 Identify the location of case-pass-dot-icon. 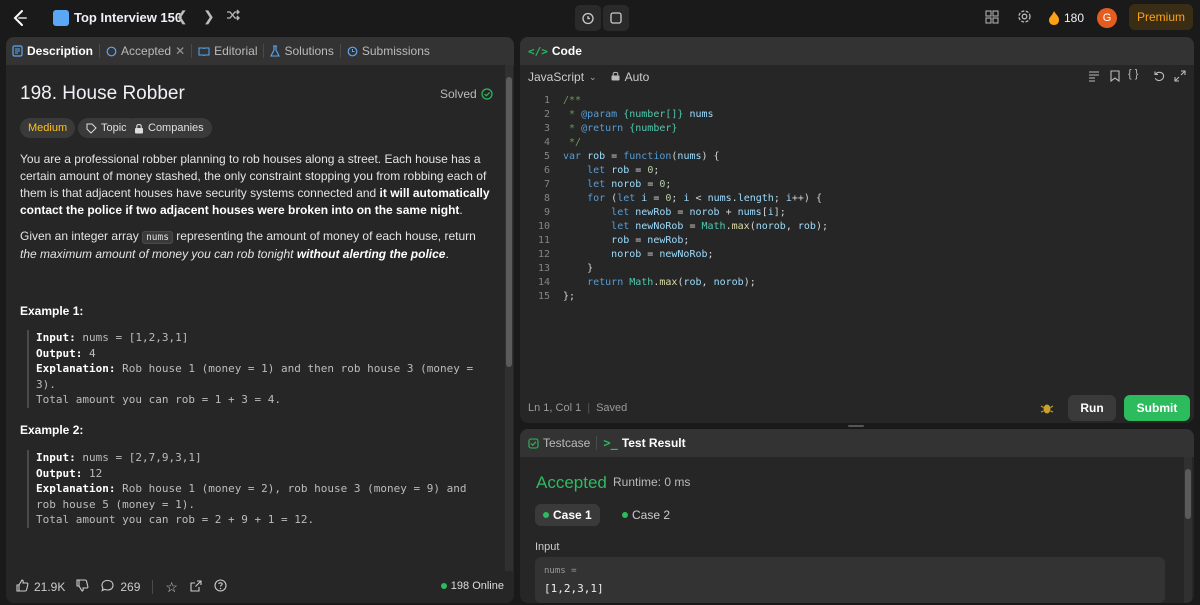
(625, 515).